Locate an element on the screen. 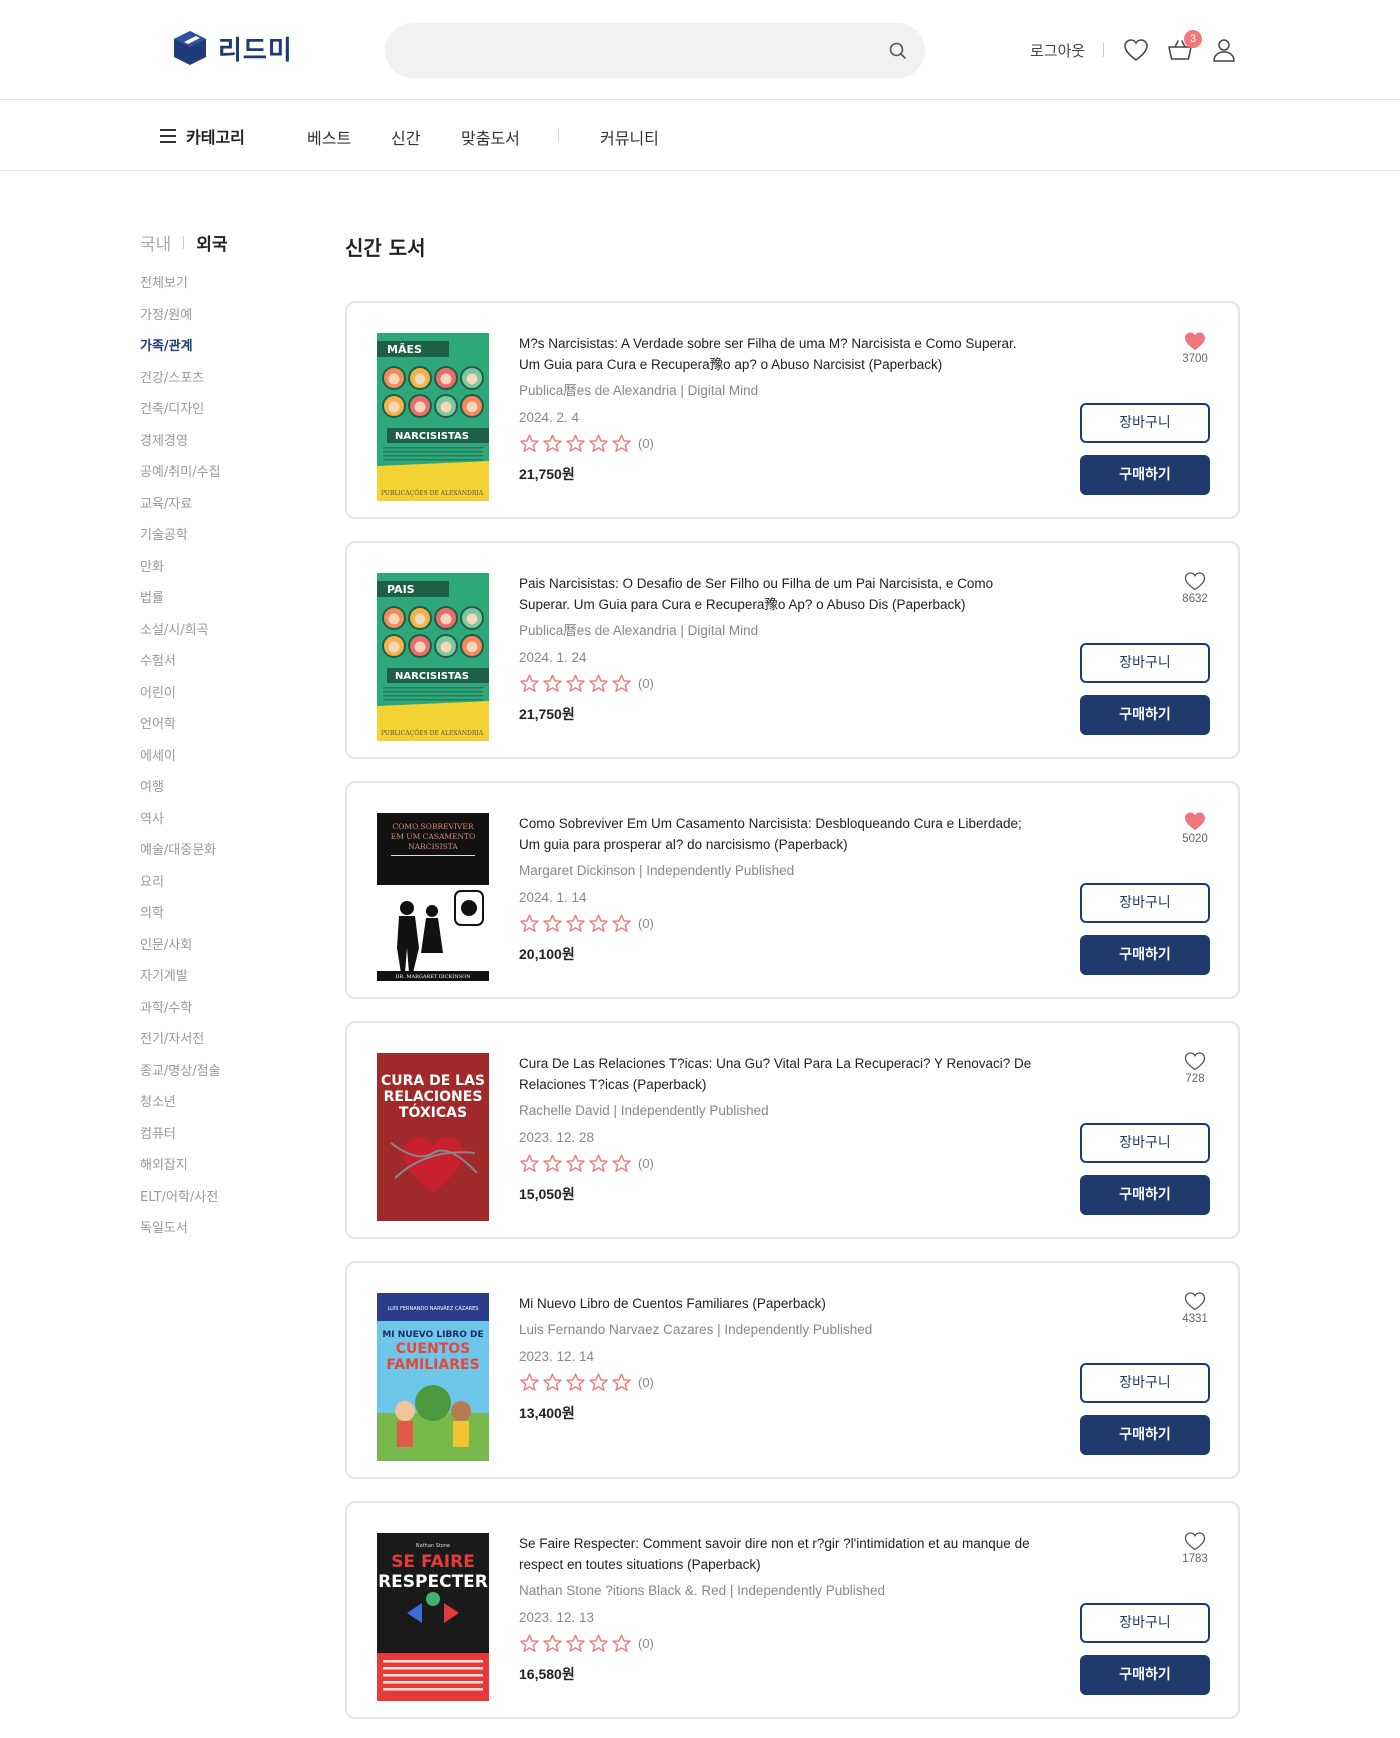  sidebar-category-item: 전기/자서전 is located at coordinates (180, 1046).